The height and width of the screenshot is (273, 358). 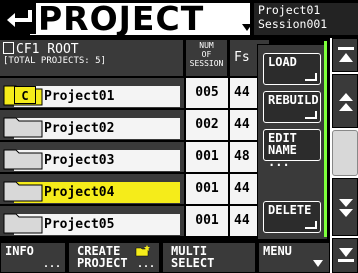 I want to click on rebuild-button: REBUILD, so click(x=292, y=107).